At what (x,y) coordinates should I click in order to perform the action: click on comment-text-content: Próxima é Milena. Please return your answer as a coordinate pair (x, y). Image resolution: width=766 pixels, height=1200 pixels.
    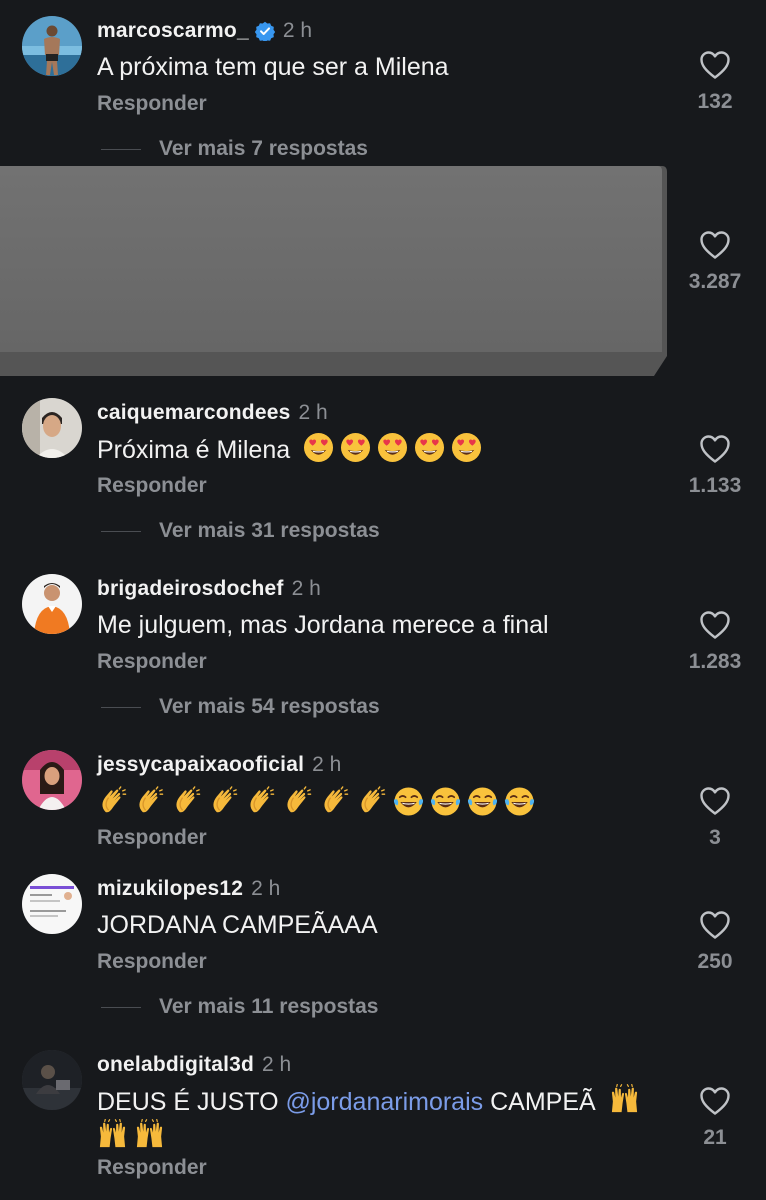
    Looking at the image, I should click on (194, 450).